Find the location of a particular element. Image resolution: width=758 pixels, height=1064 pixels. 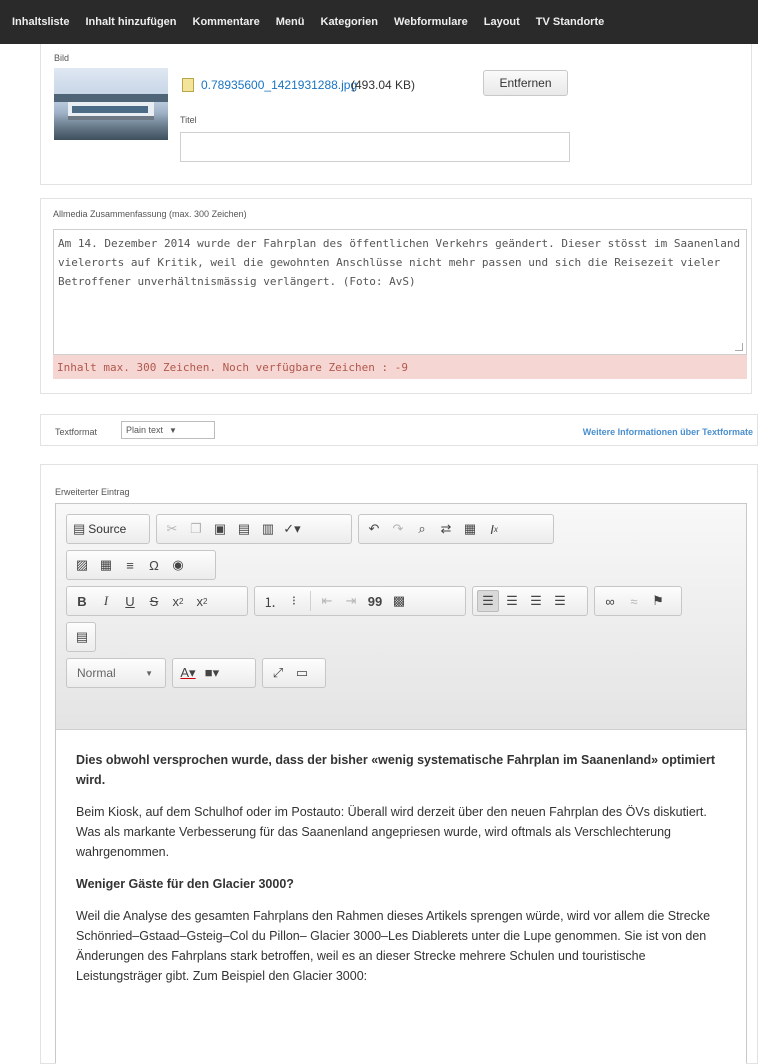

title-label: Titel is located at coordinates (188, 120).